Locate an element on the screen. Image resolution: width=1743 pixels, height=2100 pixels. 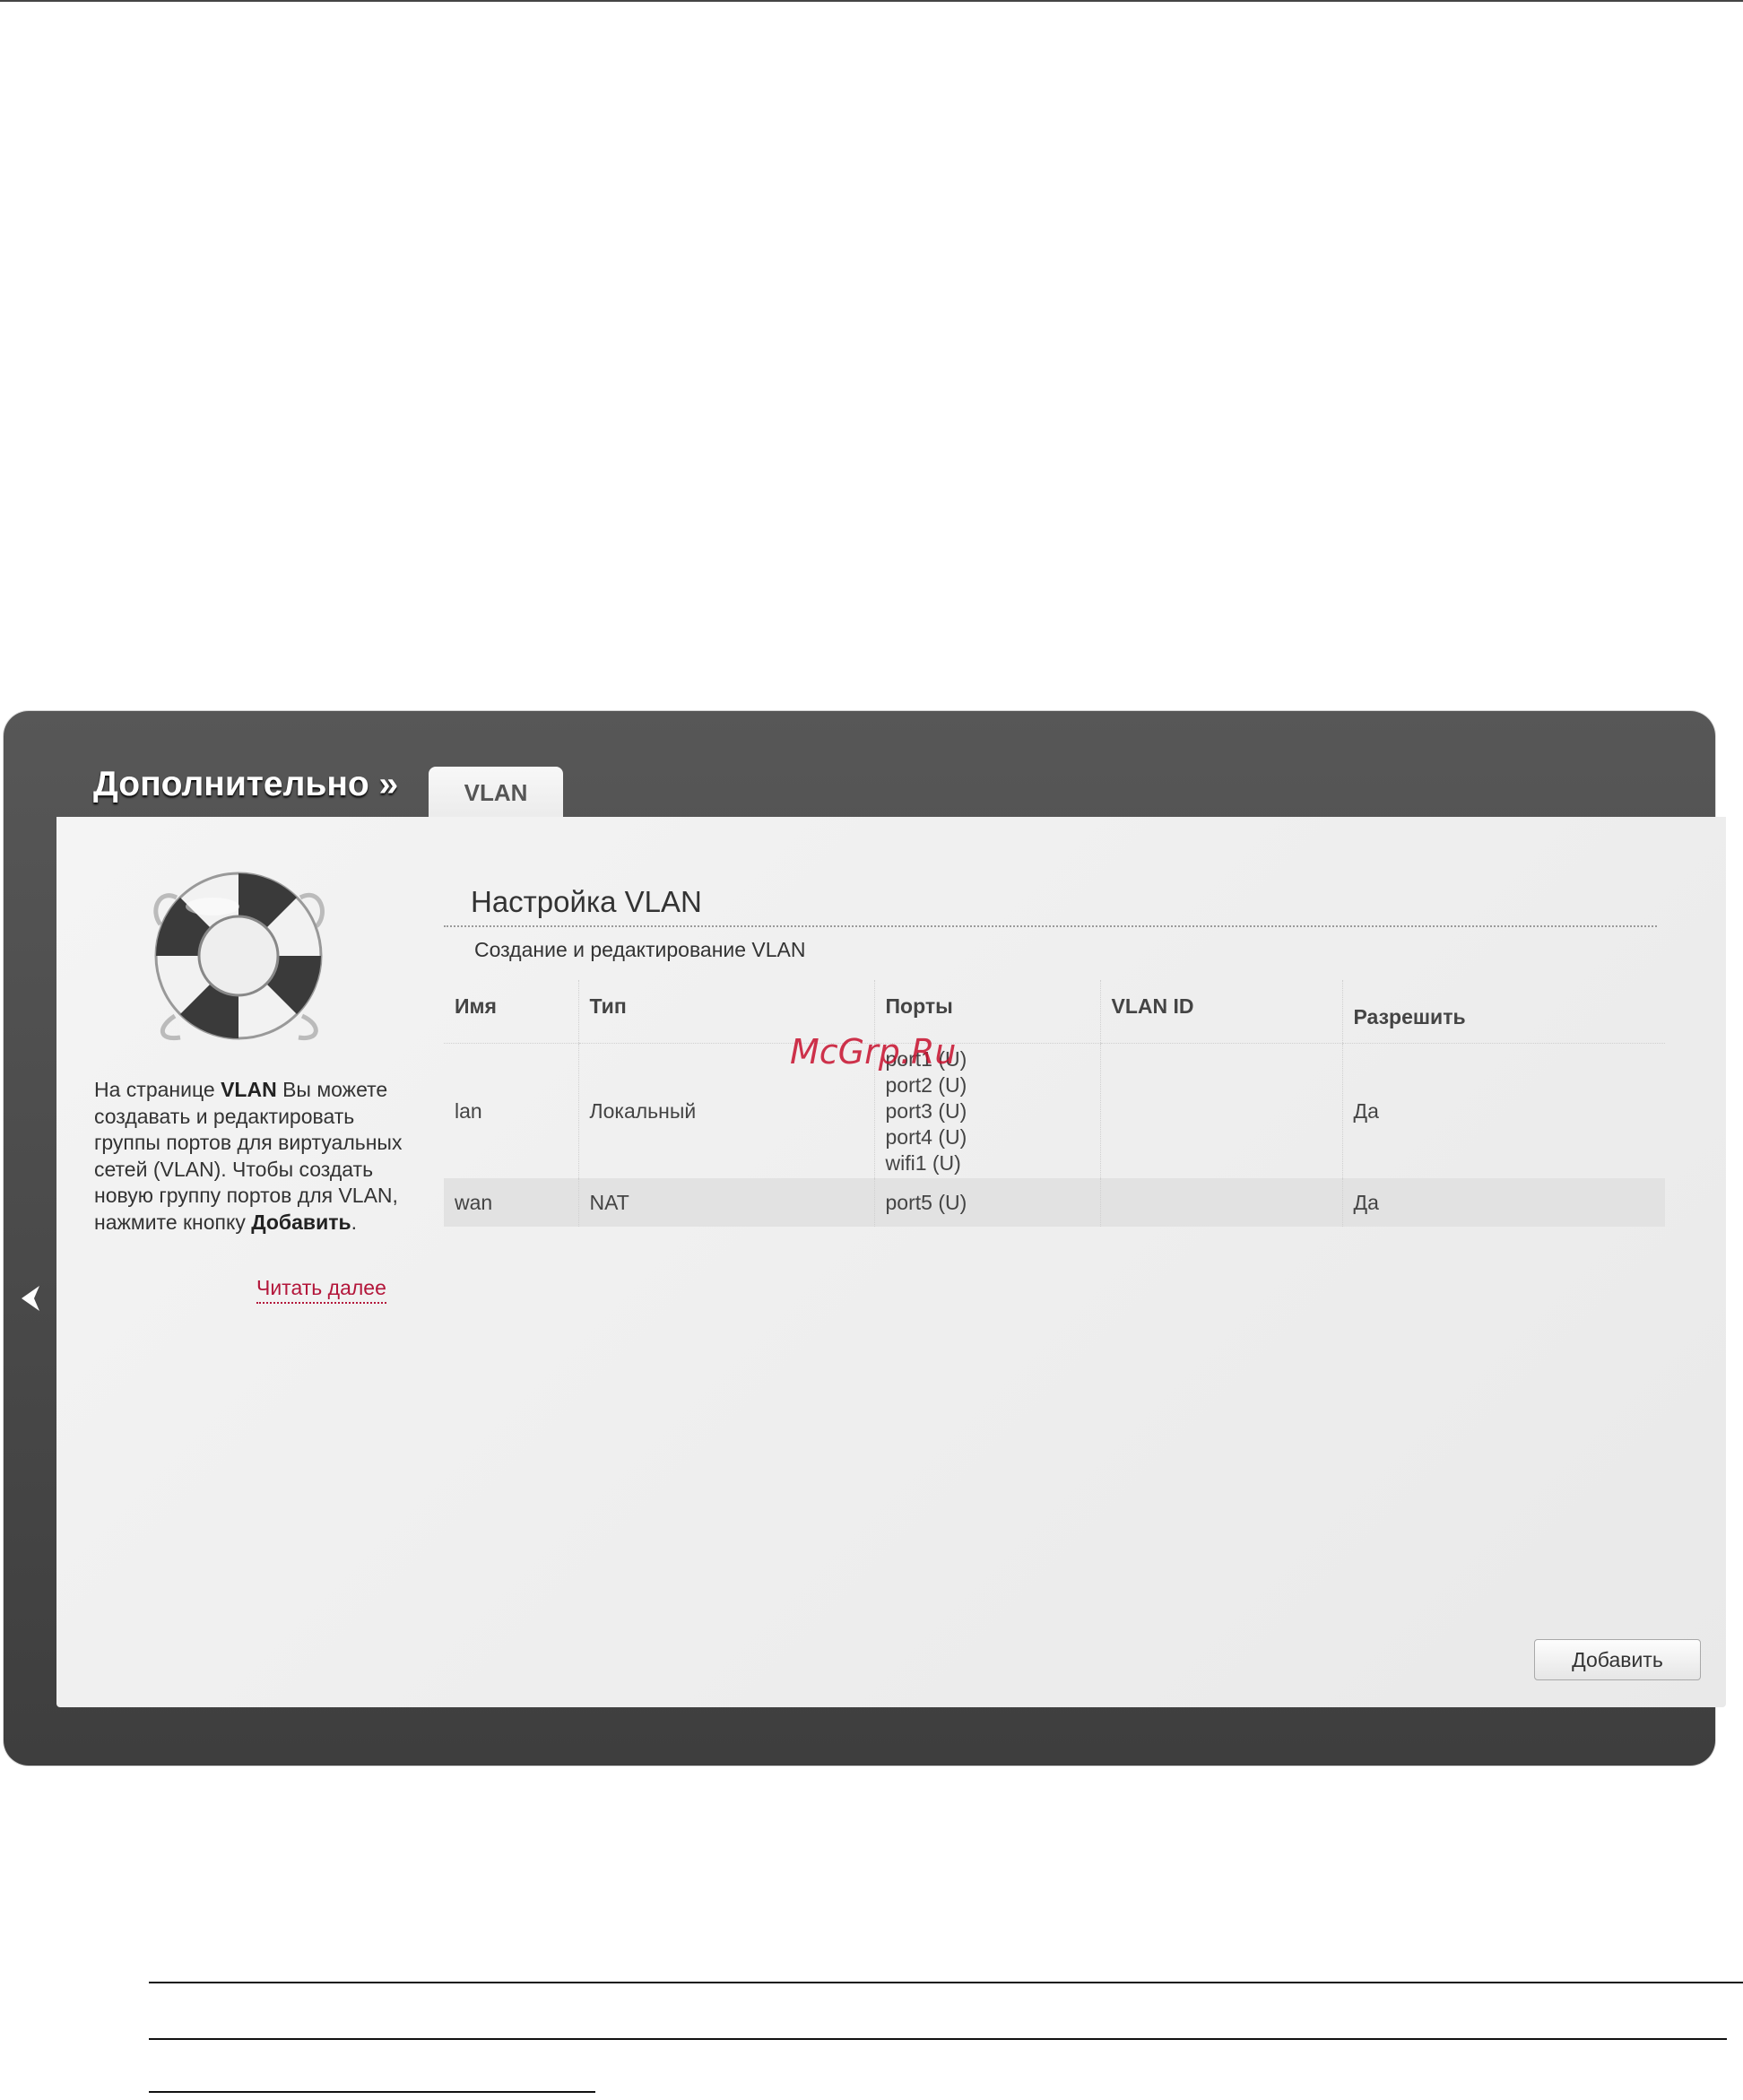
column-header-allow: Разрешить is located at coordinates (1503, 1012).